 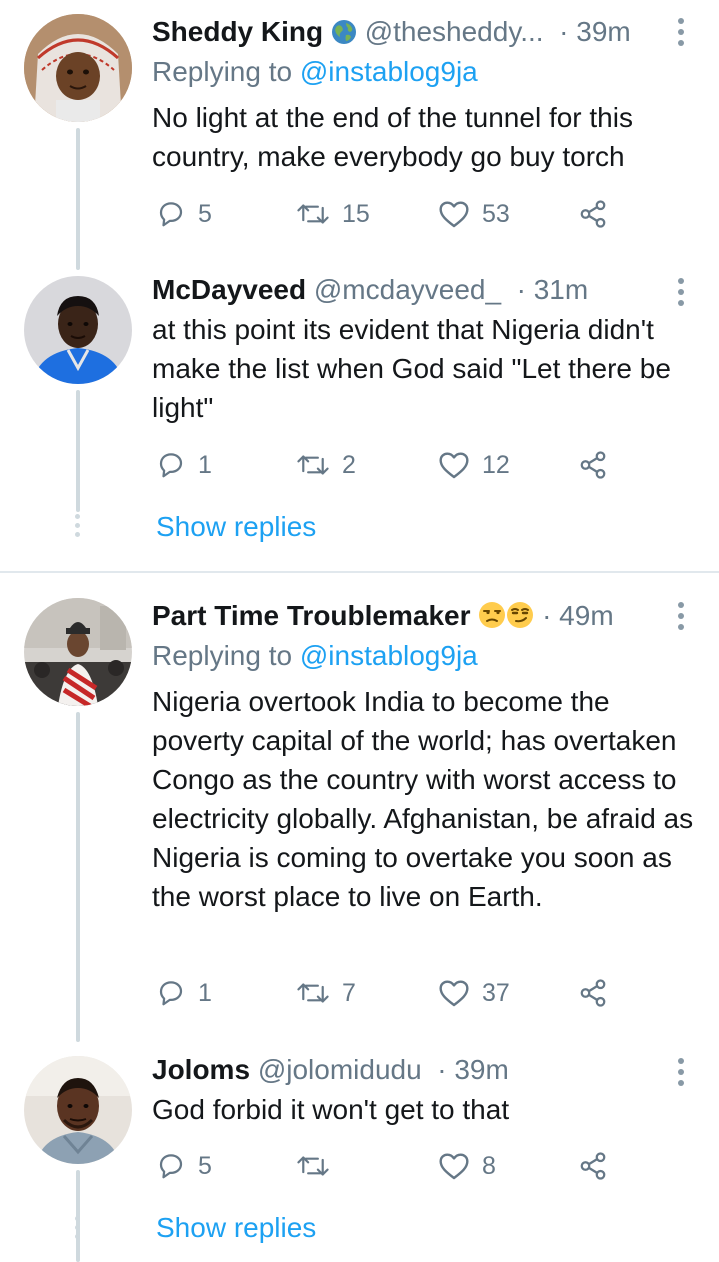 I want to click on like-button: 8, so click(x=467, y=1166).